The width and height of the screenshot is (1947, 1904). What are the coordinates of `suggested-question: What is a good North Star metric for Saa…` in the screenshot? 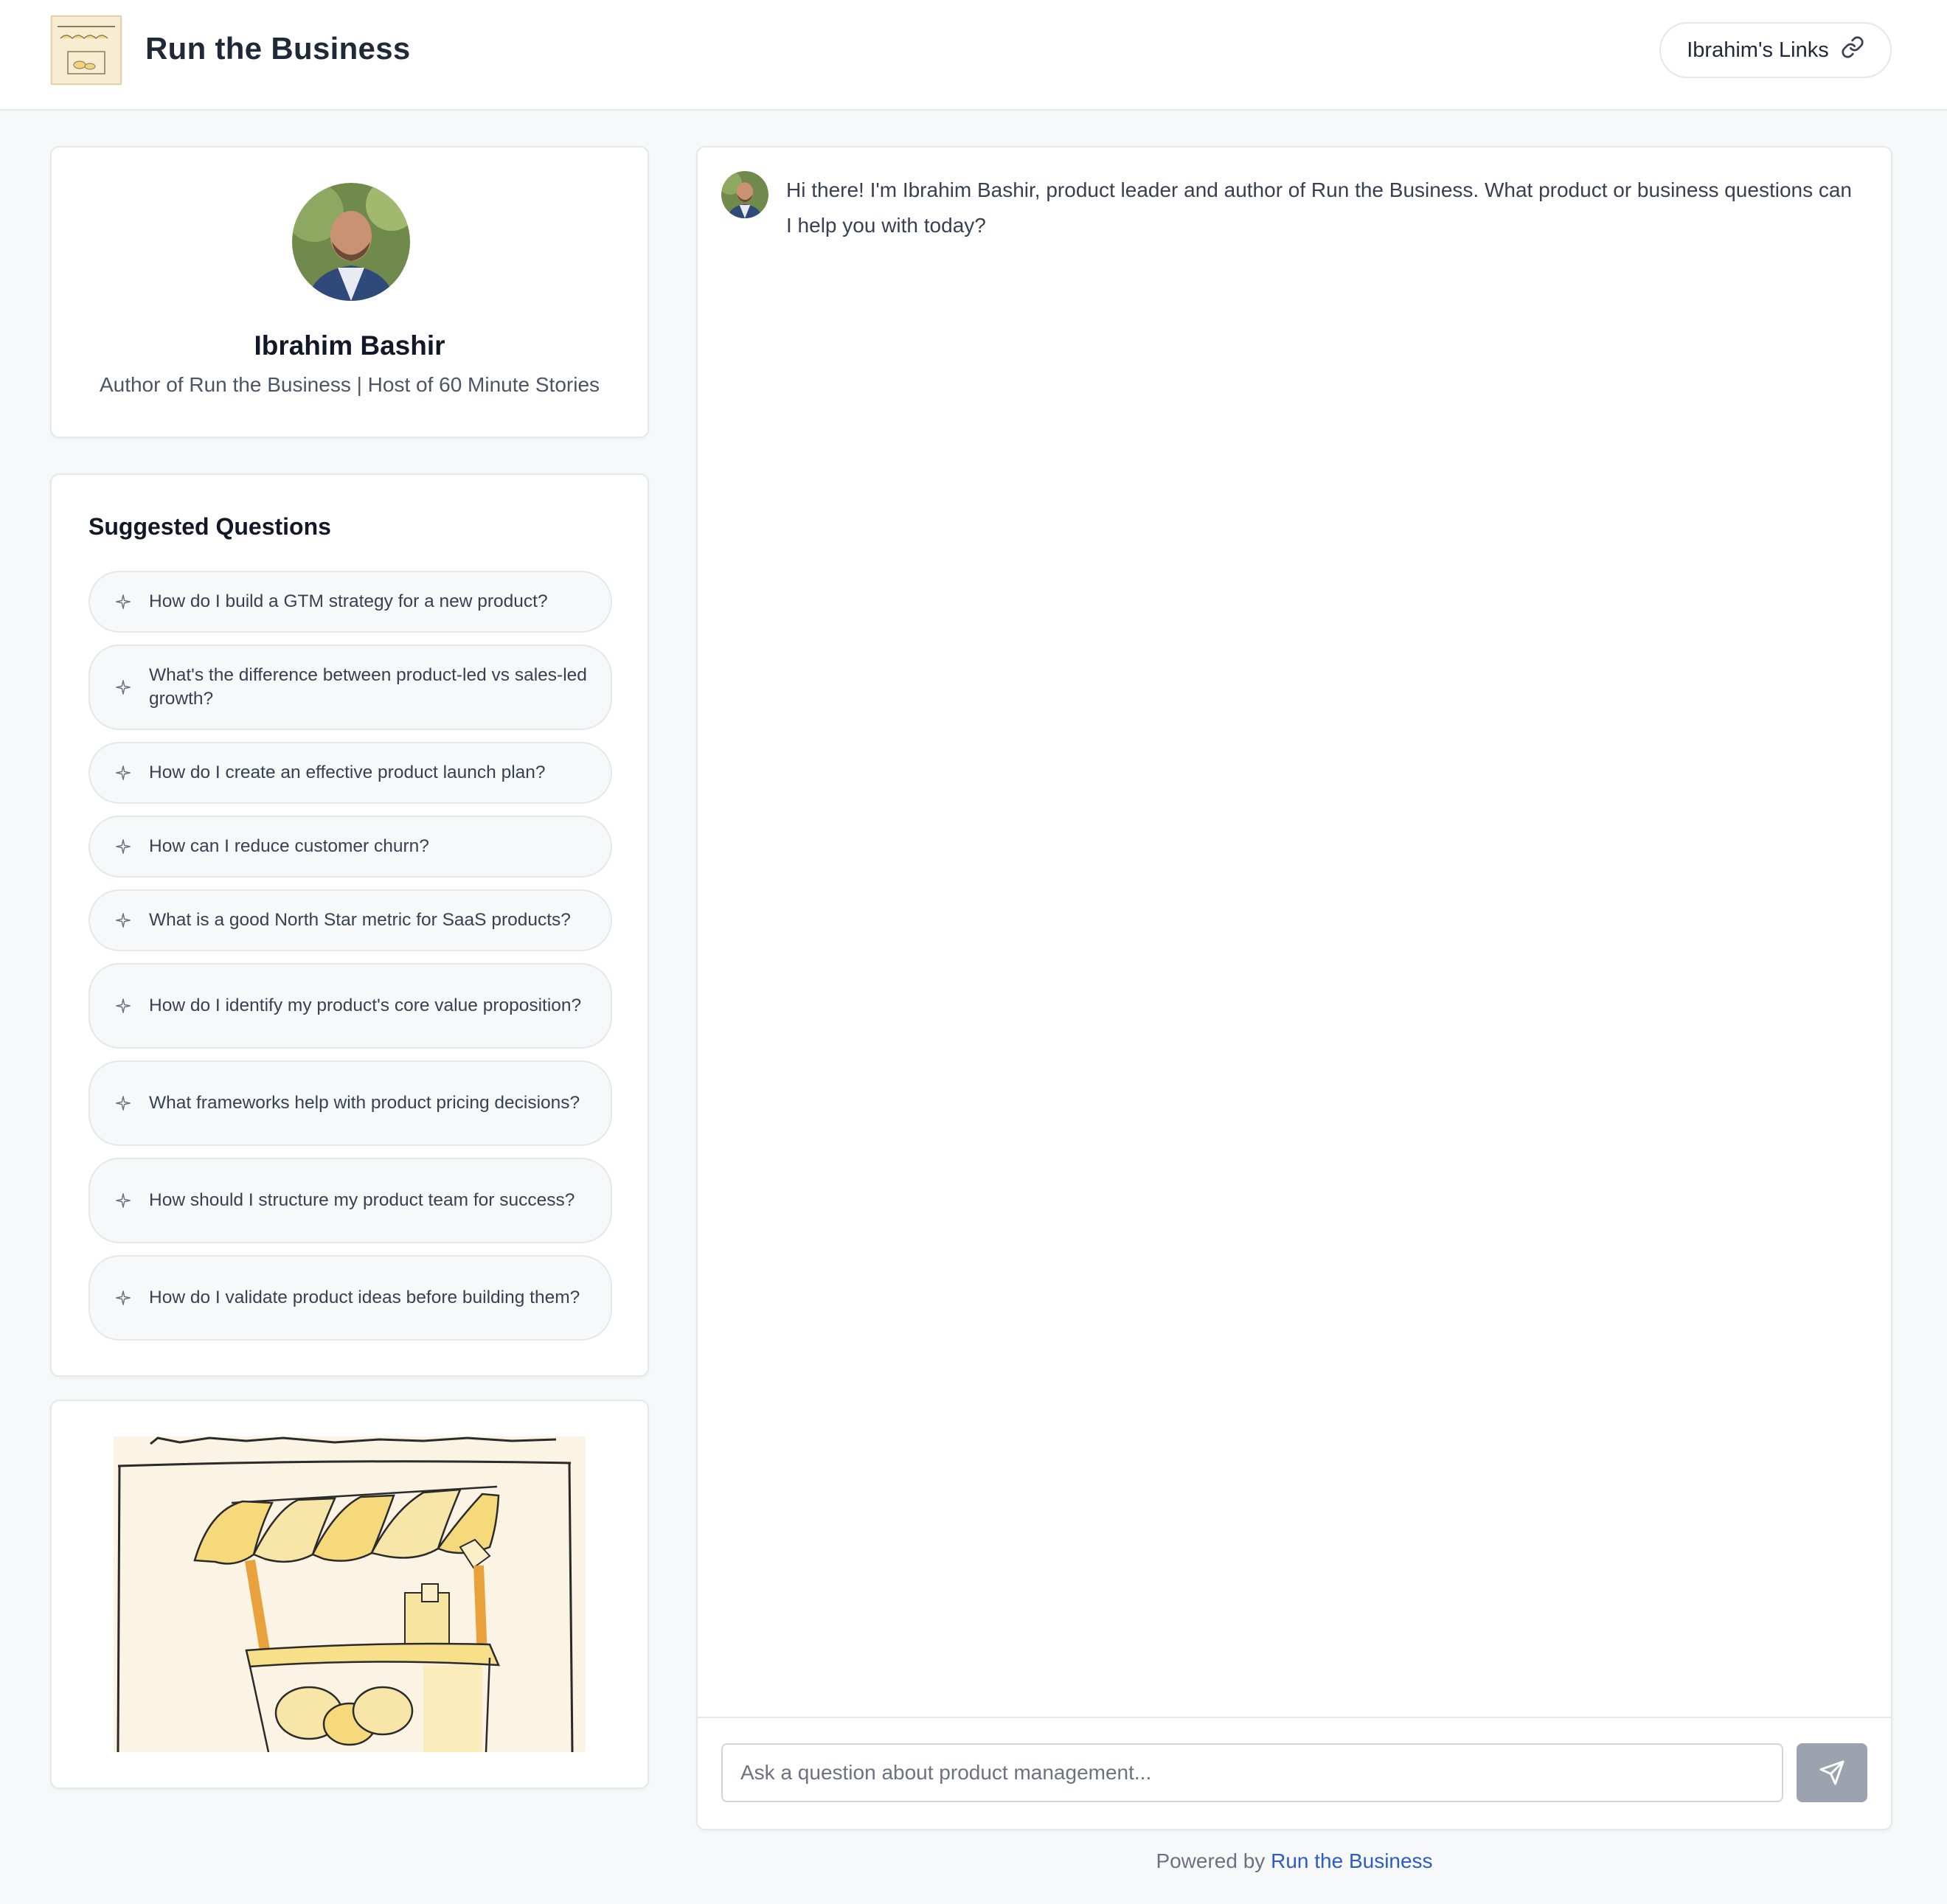 It's located at (350, 920).